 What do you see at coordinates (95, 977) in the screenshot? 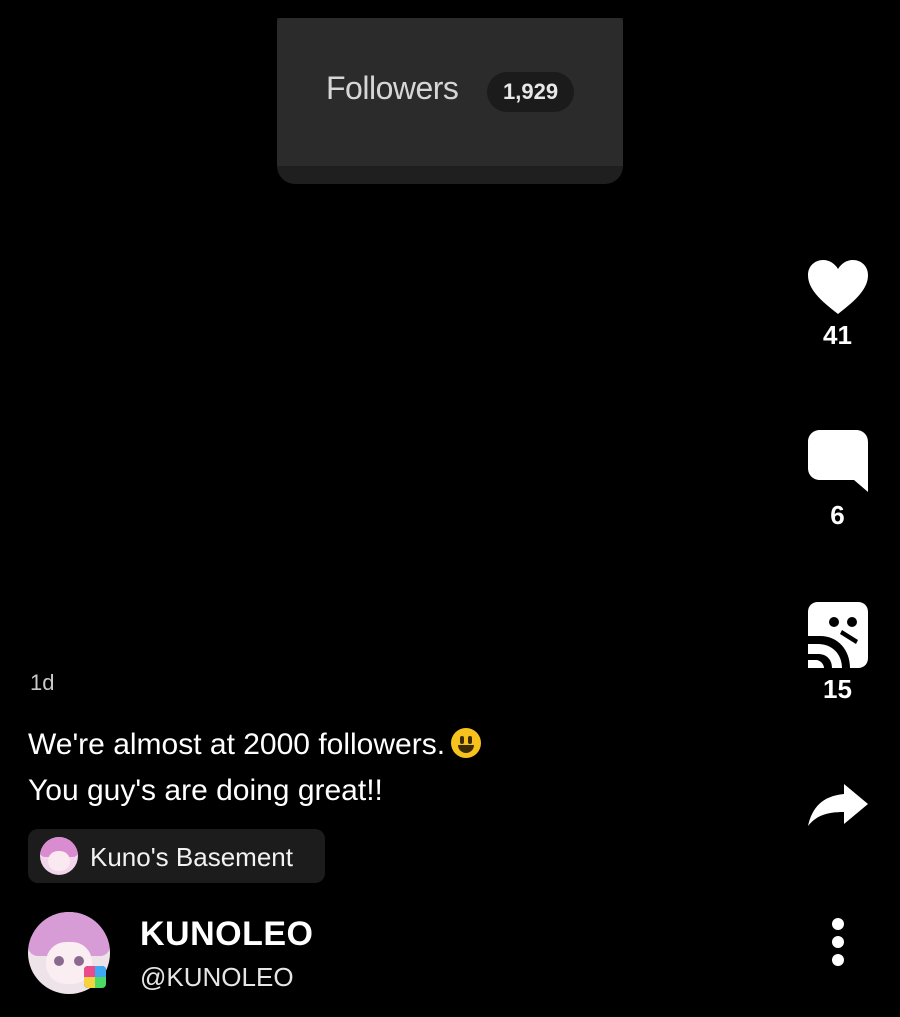
I see `verified-badge-icon` at bounding box center [95, 977].